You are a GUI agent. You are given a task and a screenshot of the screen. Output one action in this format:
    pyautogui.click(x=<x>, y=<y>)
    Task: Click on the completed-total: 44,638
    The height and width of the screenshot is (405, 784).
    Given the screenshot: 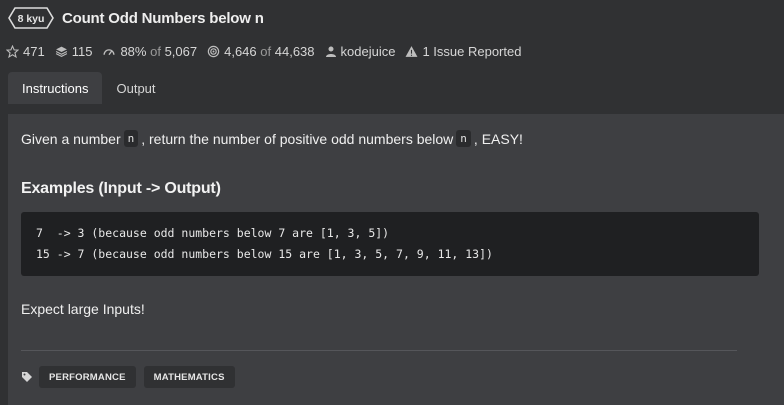 What is the action you would take?
    pyautogui.click(x=294, y=51)
    